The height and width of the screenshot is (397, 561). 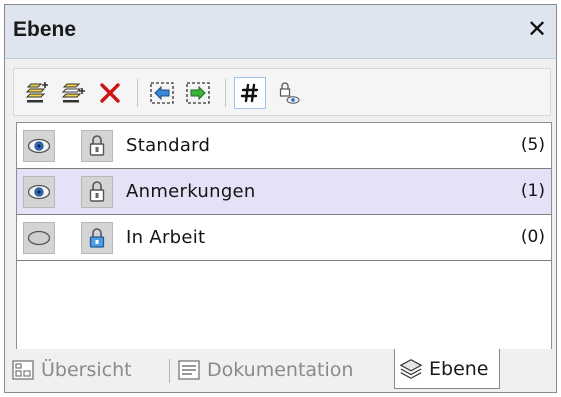 I want to click on tab-layers: Ebene, so click(x=447, y=369).